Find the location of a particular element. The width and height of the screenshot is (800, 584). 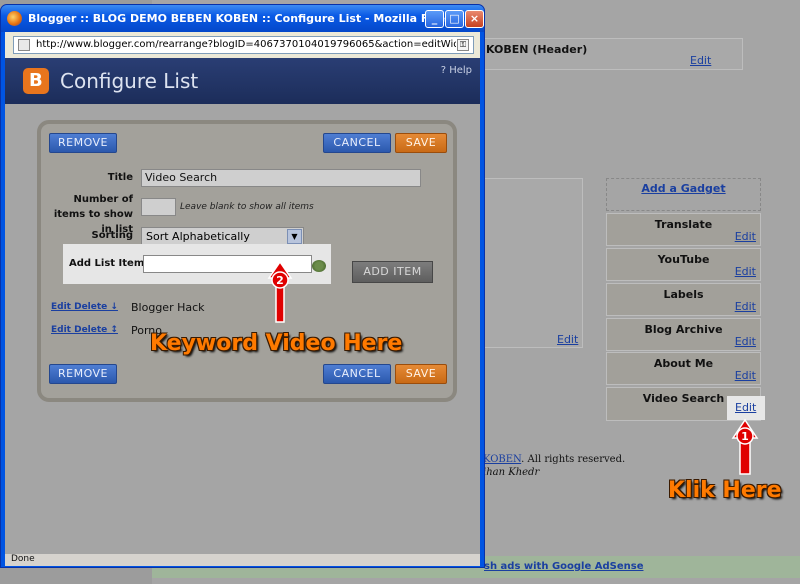

klik-annotation: Klik Here is located at coordinates (725, 490).